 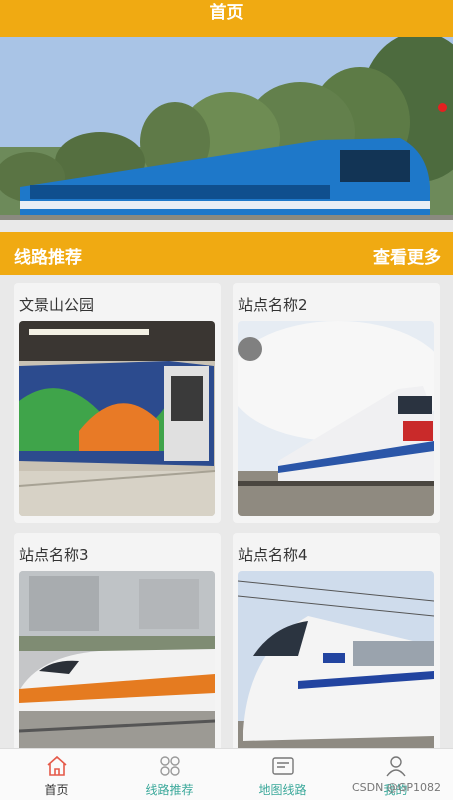 What do you see at coordinates (273, 555) in the screenshot?
I see `card-title: 站点名称4` at bounding box center [273, 555].